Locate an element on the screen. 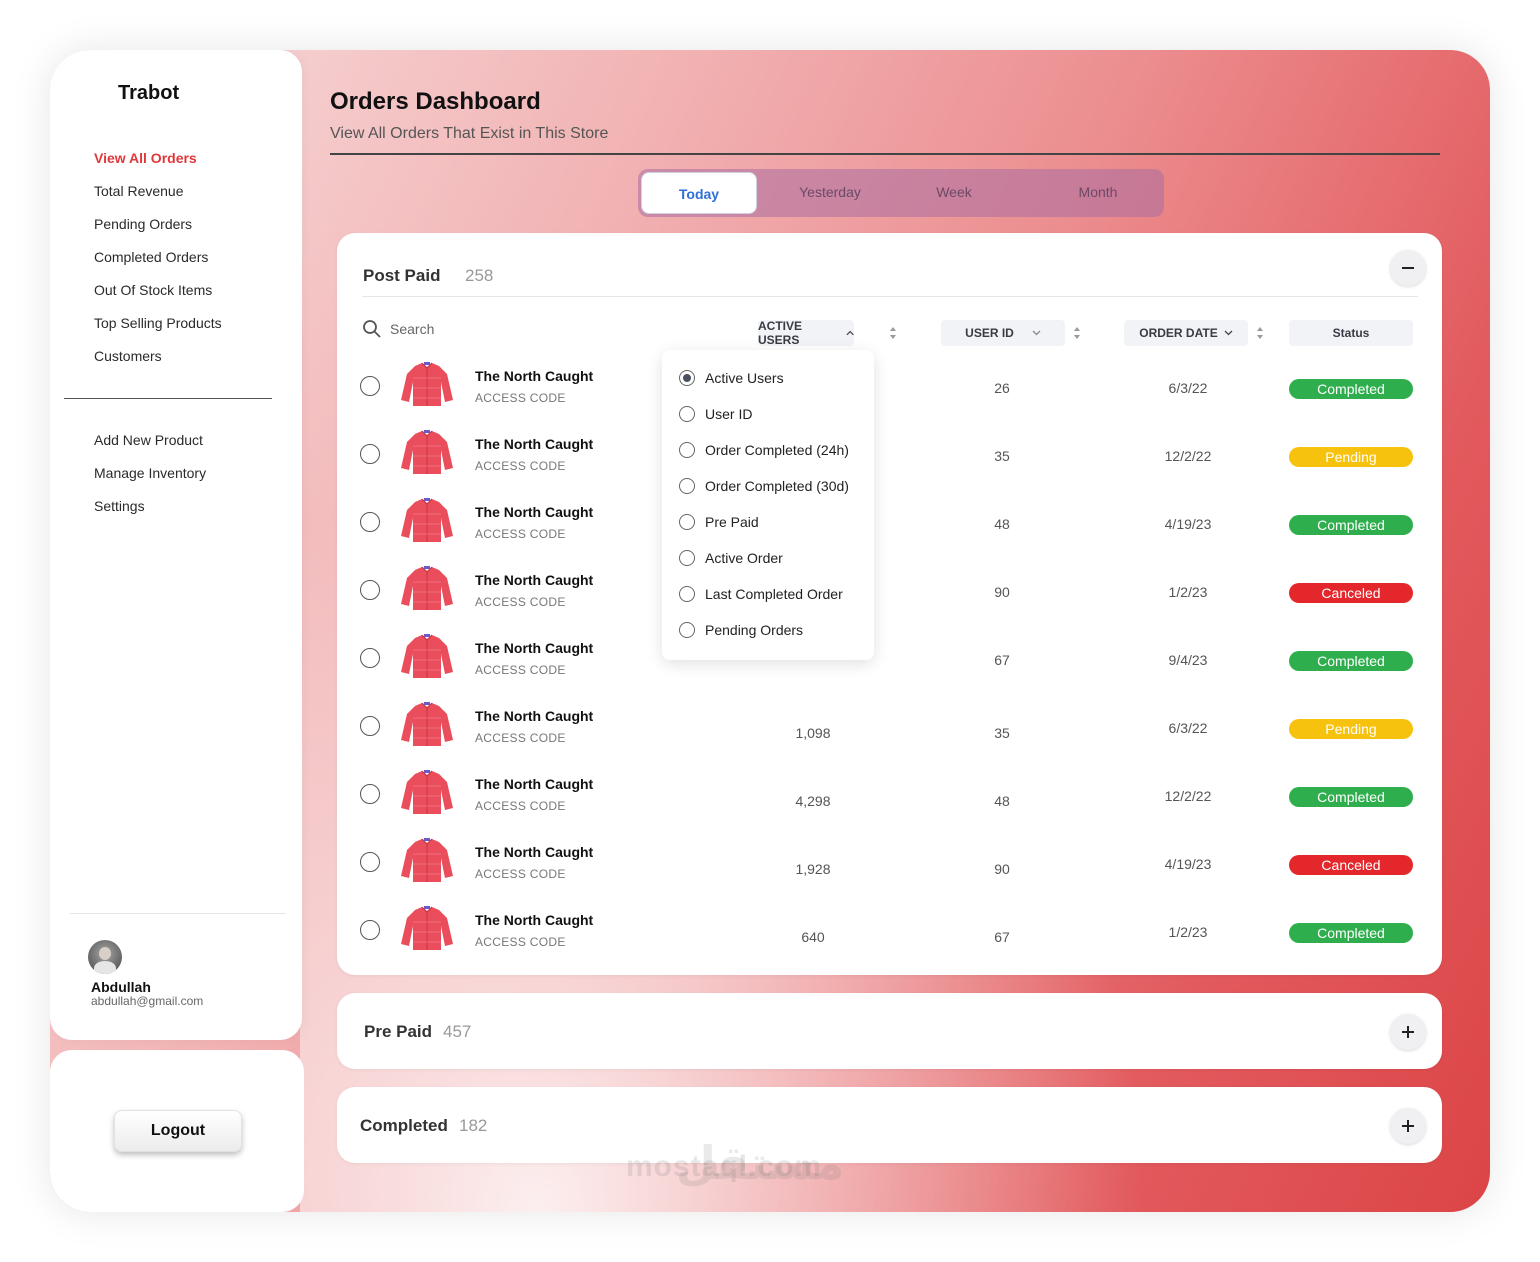 The height and width of the screenshot is (1262, 1540). user-id-cell: 35 is located at coordinates (1002, 733).